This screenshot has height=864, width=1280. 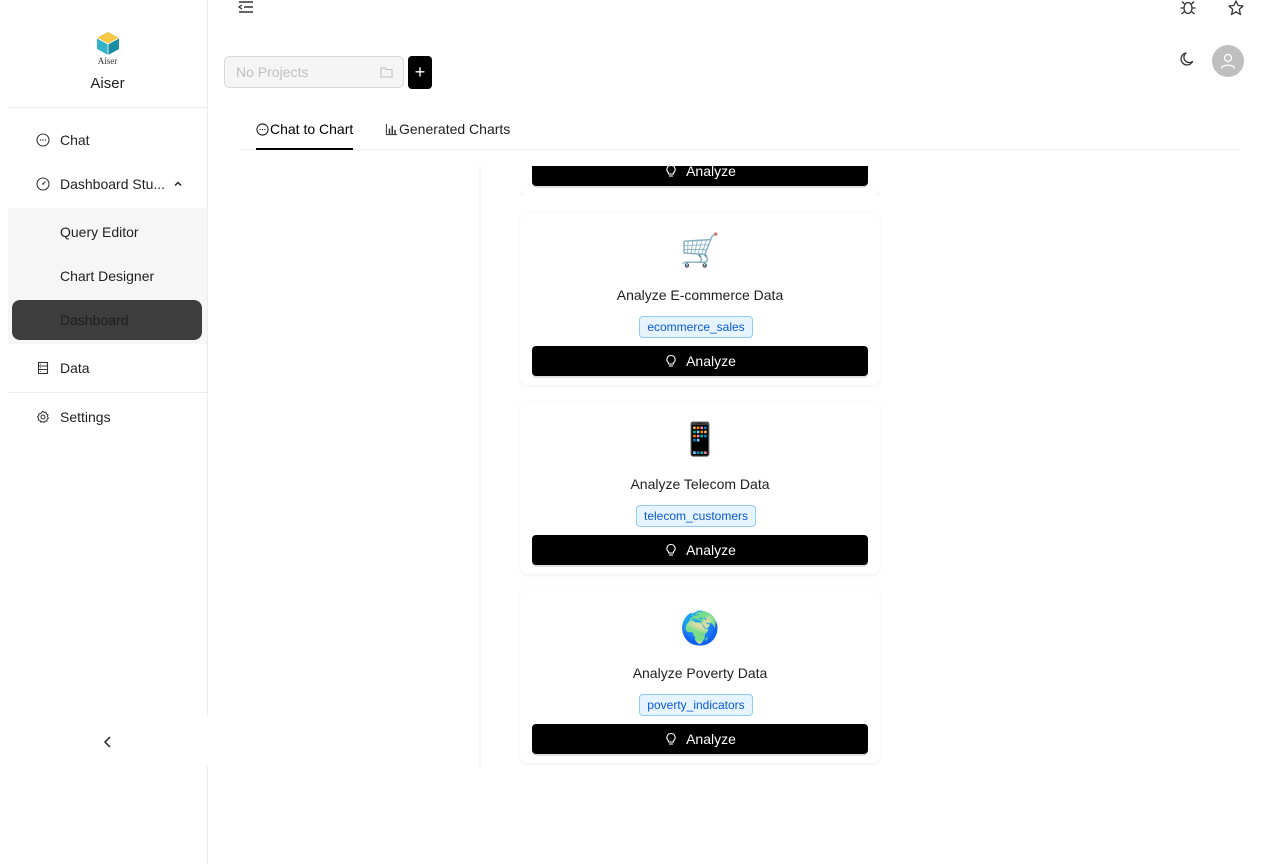 I want to click on sidebar-subitem-chart-designer: Chart Designer, so click(x=107, y=276).